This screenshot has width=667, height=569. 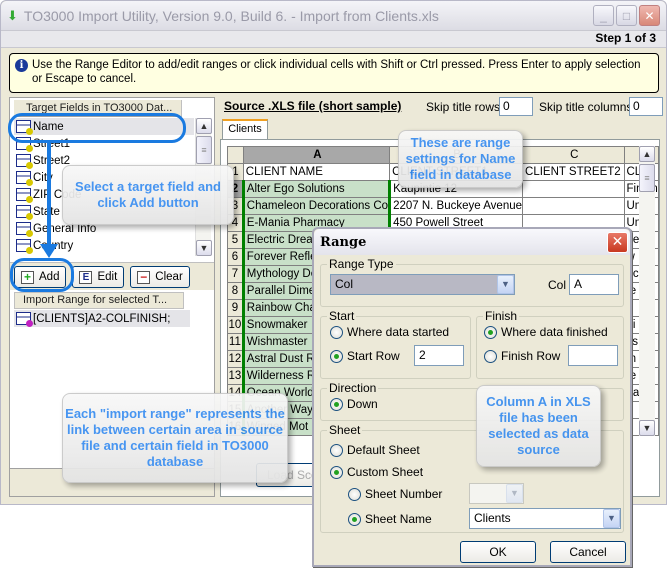 I want to click on info-icon: i, so click(x=21, y=65).